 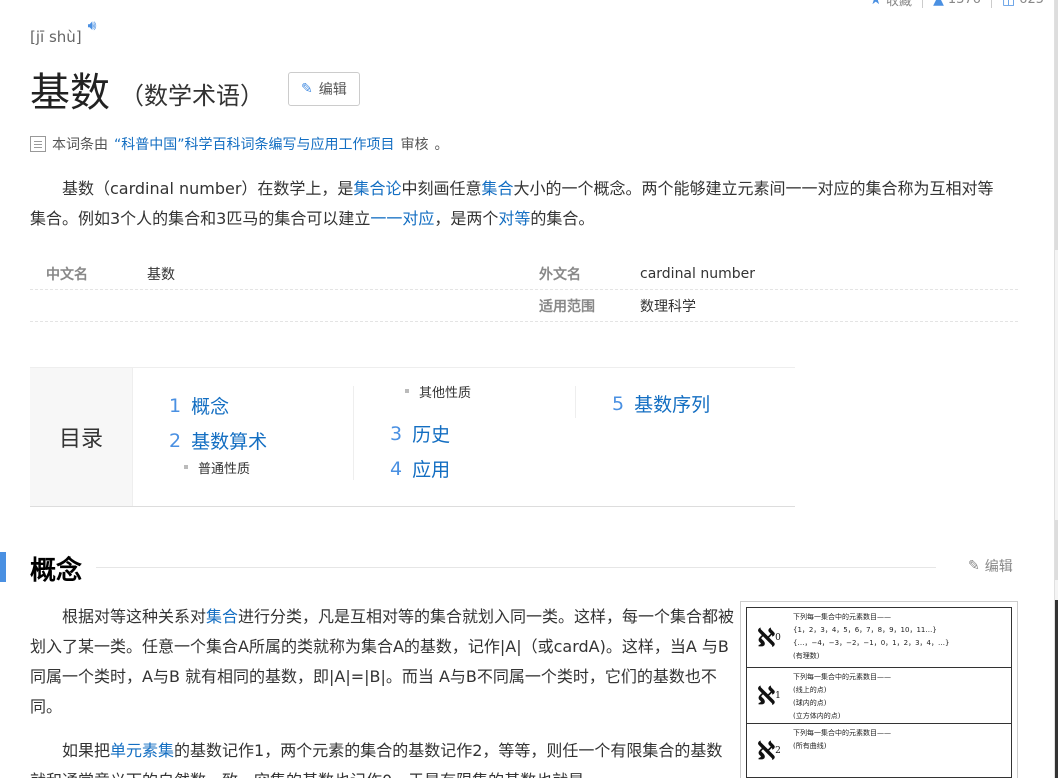 I want to click on toc-number: 4, so click(x=396, y=468).